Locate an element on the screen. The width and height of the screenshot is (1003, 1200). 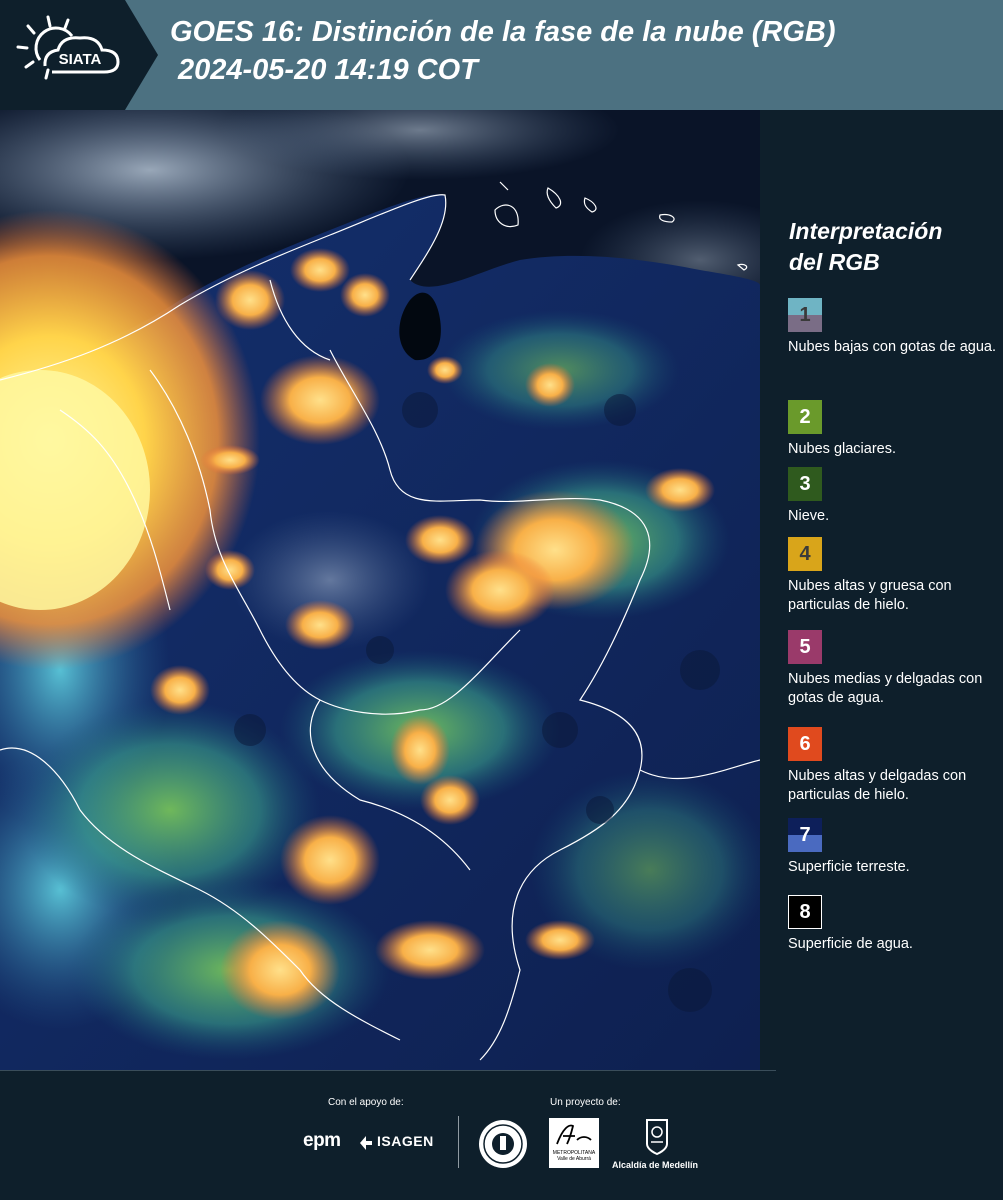
legend-swatch: 2 is located at coordinates (805, 417).